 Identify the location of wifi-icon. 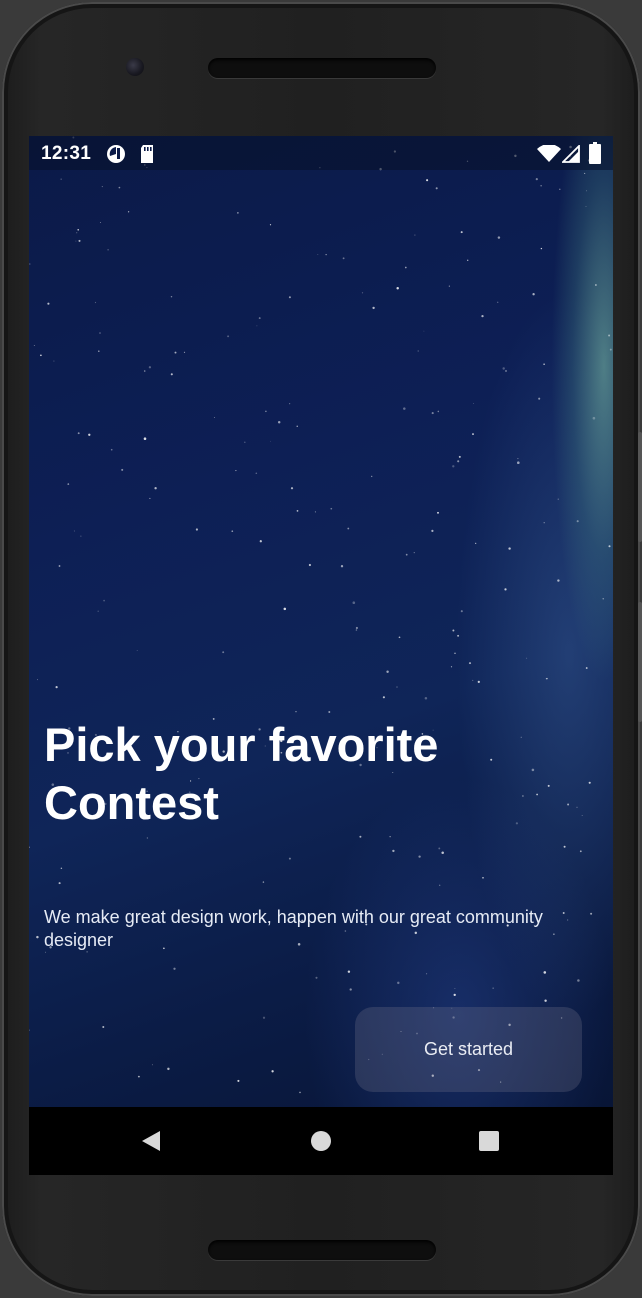
(549, 156).